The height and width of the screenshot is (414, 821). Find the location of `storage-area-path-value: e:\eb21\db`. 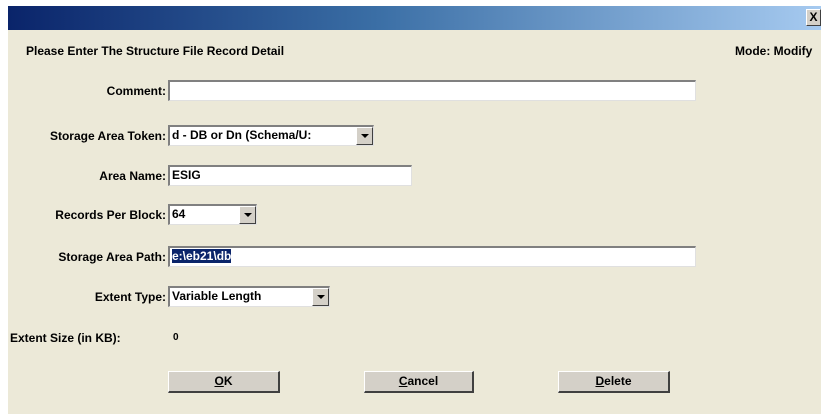

storage-area-path-value: e:\eb21\db is located at coordinates (202, 256).